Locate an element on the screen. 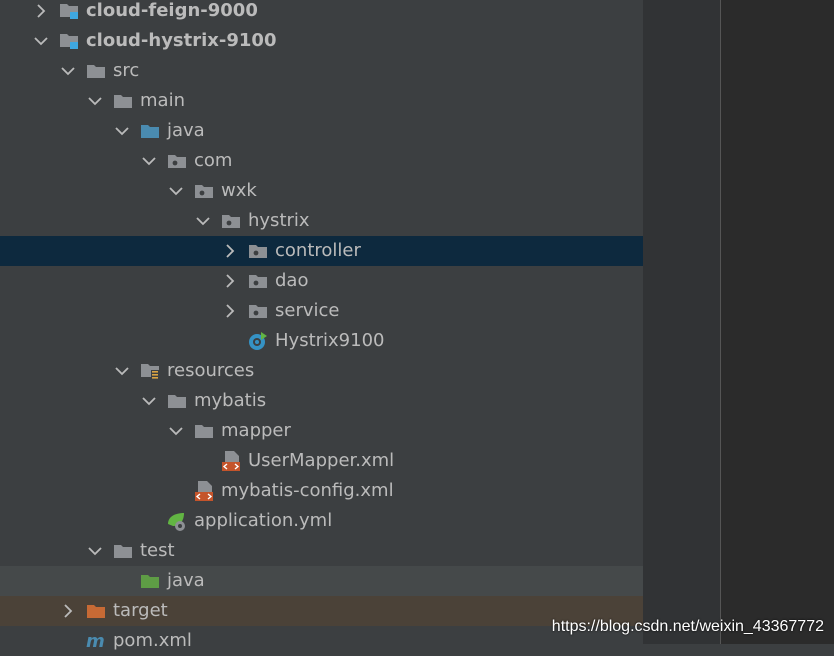  source-folder-icon is located at coordinates (150, 131).